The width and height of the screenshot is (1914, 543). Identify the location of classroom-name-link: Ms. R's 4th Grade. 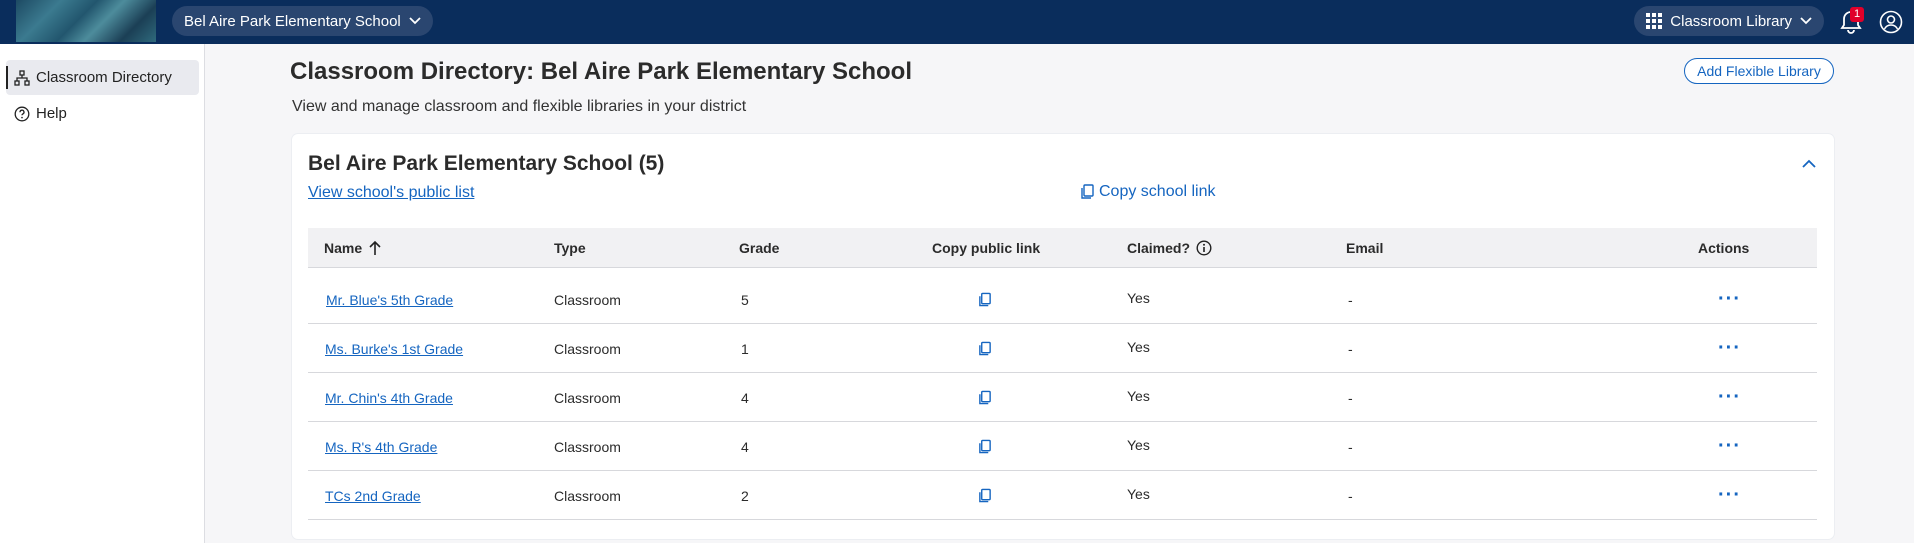
(381, 447).